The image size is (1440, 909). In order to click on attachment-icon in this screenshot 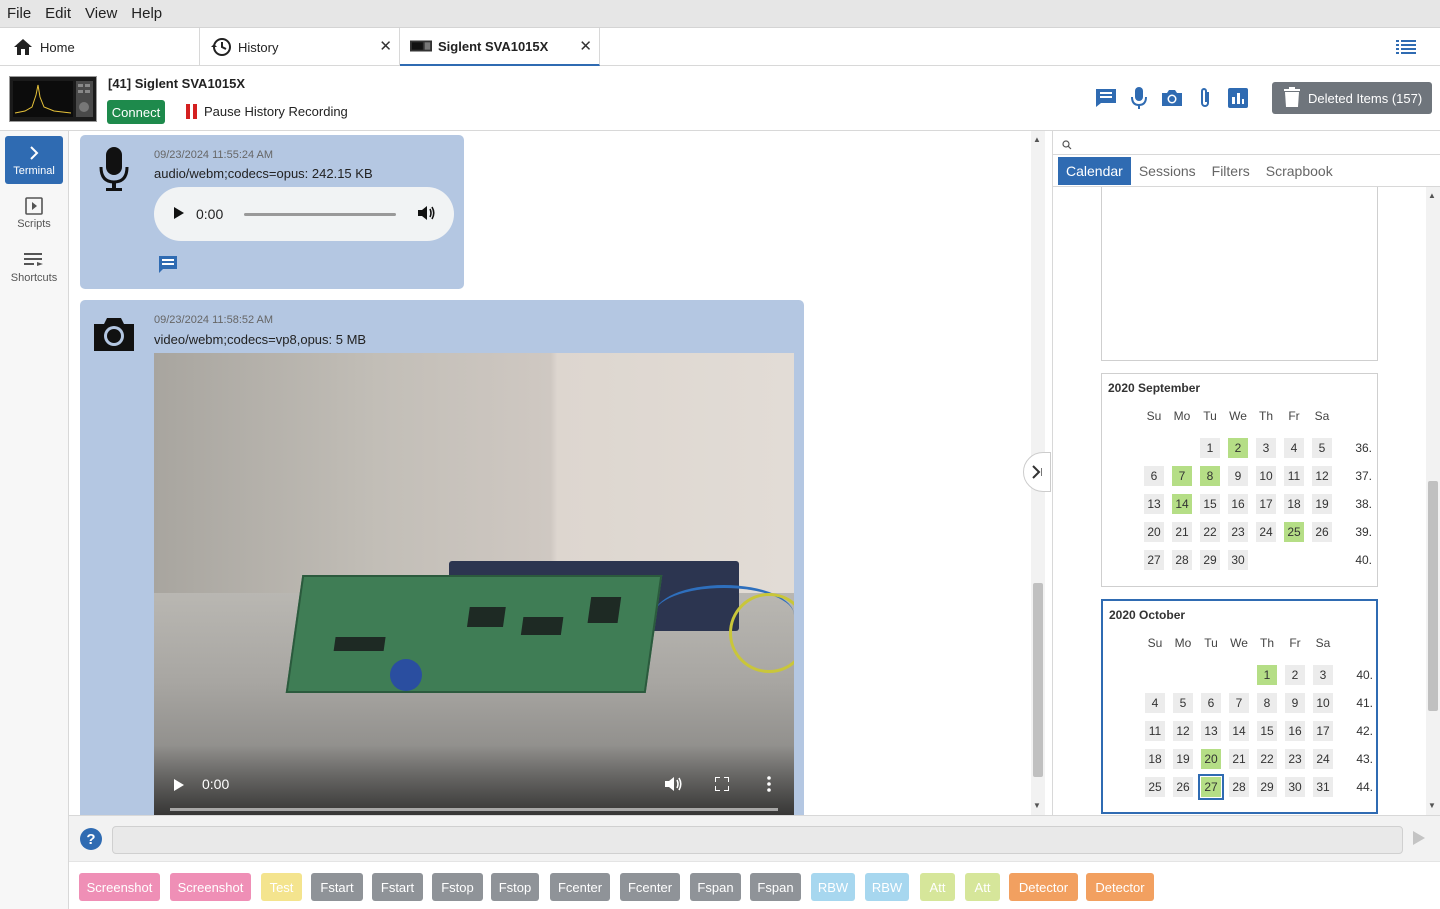, I will do `click(1204, 97)`.